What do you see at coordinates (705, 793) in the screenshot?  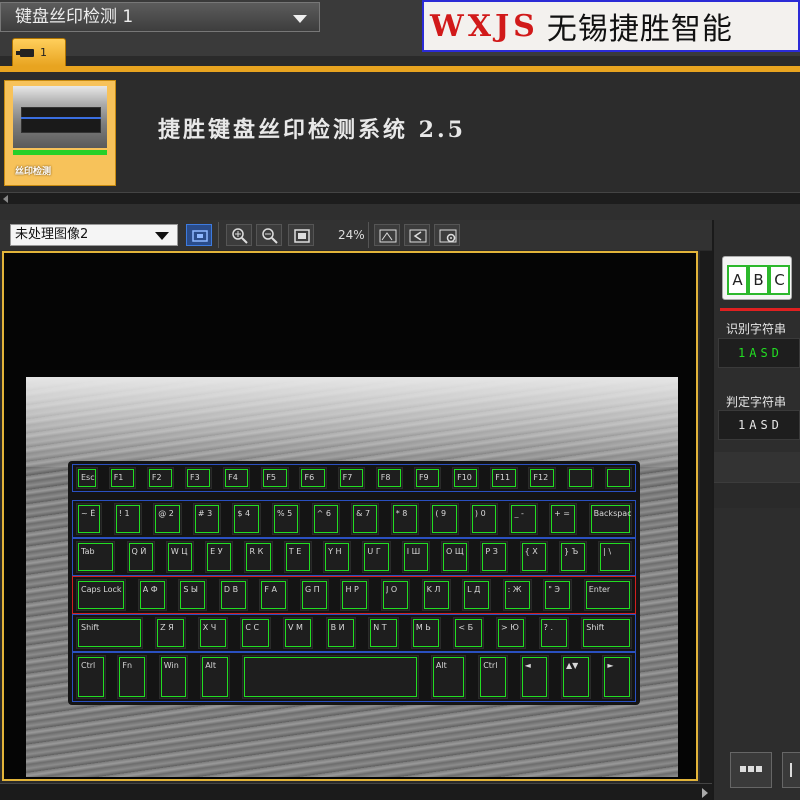 I see `scroll-right-icon` at bounding box center [705, 793].